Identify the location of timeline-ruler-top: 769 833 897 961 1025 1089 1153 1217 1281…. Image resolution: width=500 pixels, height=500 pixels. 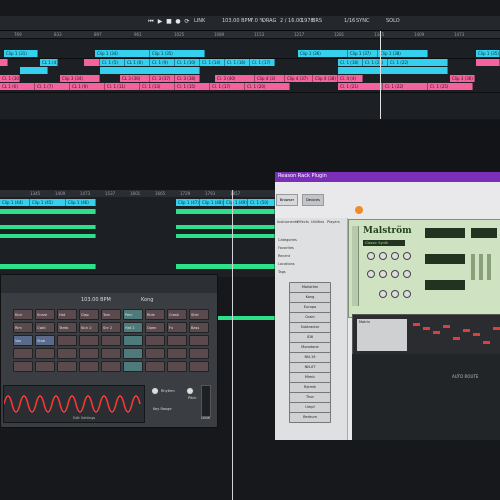
(250, 35).